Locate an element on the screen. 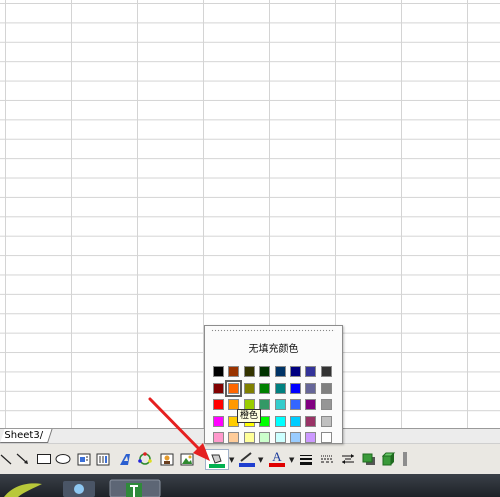  3d-icon is located at coordinates (389, 459).